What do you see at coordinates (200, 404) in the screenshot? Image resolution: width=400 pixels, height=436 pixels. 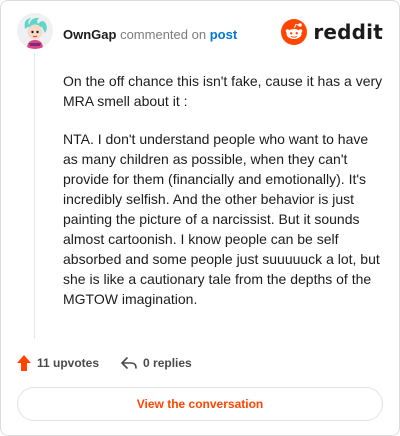 I see `view-conversation-button: View the conversation` at bounding box center [200, 404].